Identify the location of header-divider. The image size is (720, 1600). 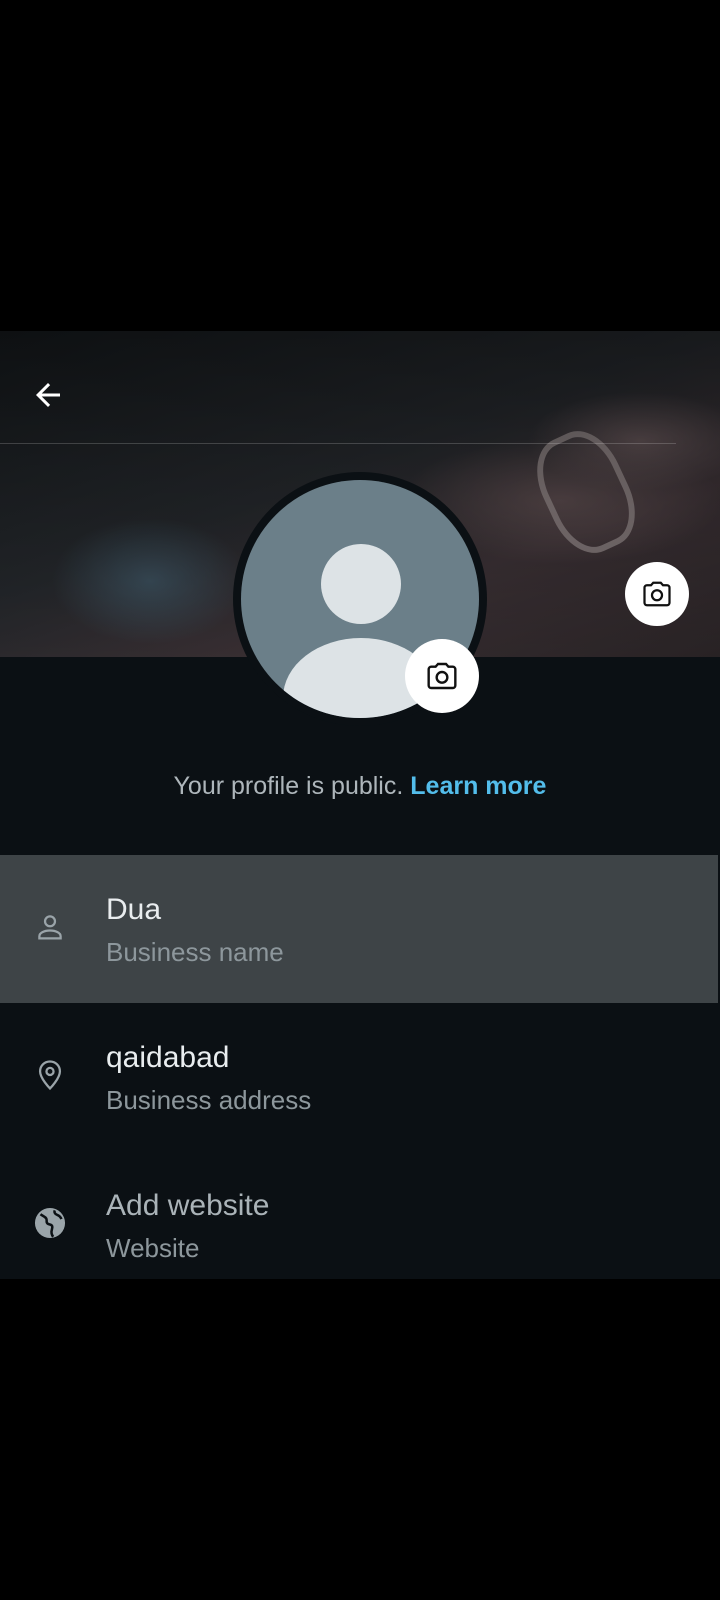
(338, 443).